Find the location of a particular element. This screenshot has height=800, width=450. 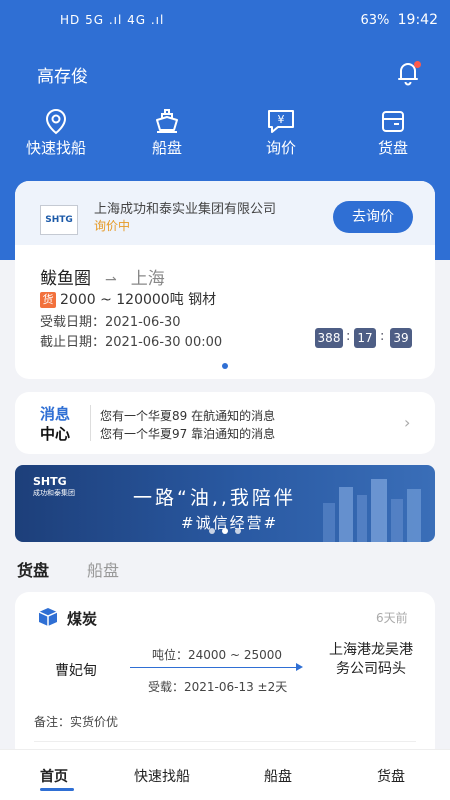

carousel-indicator is located at coordinates (225, 366).